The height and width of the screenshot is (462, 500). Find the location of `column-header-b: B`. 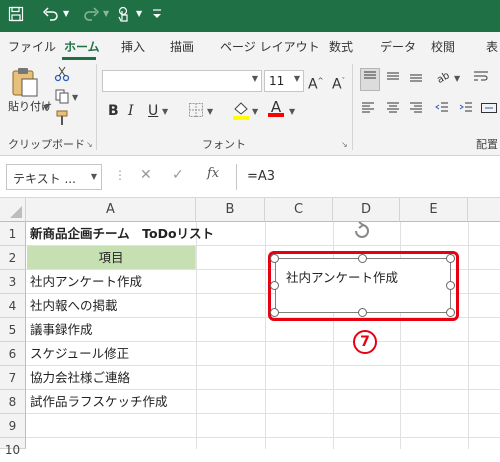

column-header-b: B is located at coordinates (230, 210).